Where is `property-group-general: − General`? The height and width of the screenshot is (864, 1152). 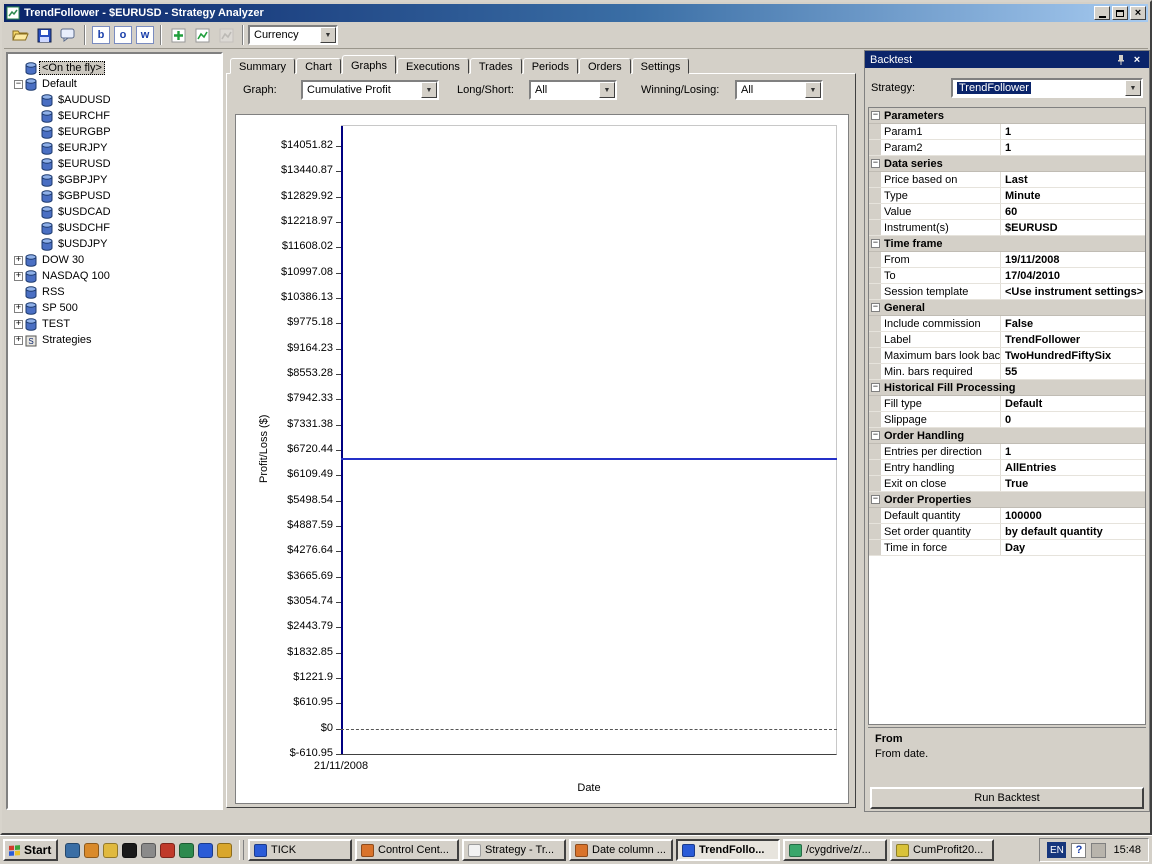 property-group-general: − General is located at coordinates (1007, 308).